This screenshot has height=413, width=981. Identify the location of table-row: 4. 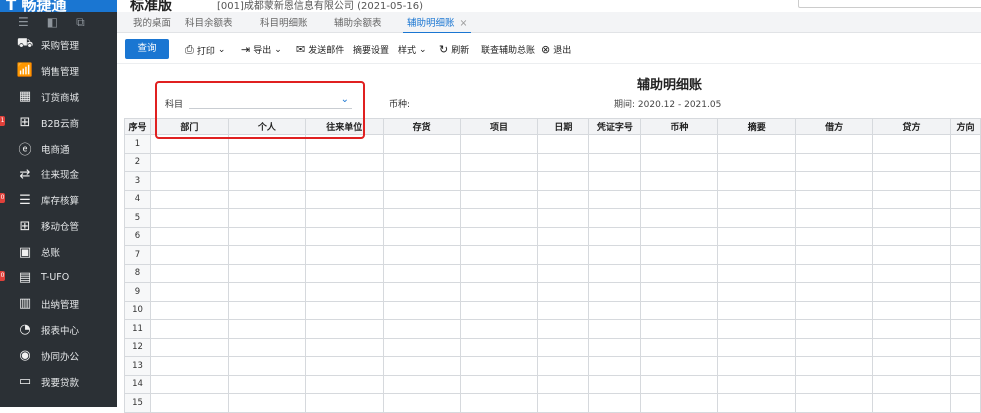
(552, 199).